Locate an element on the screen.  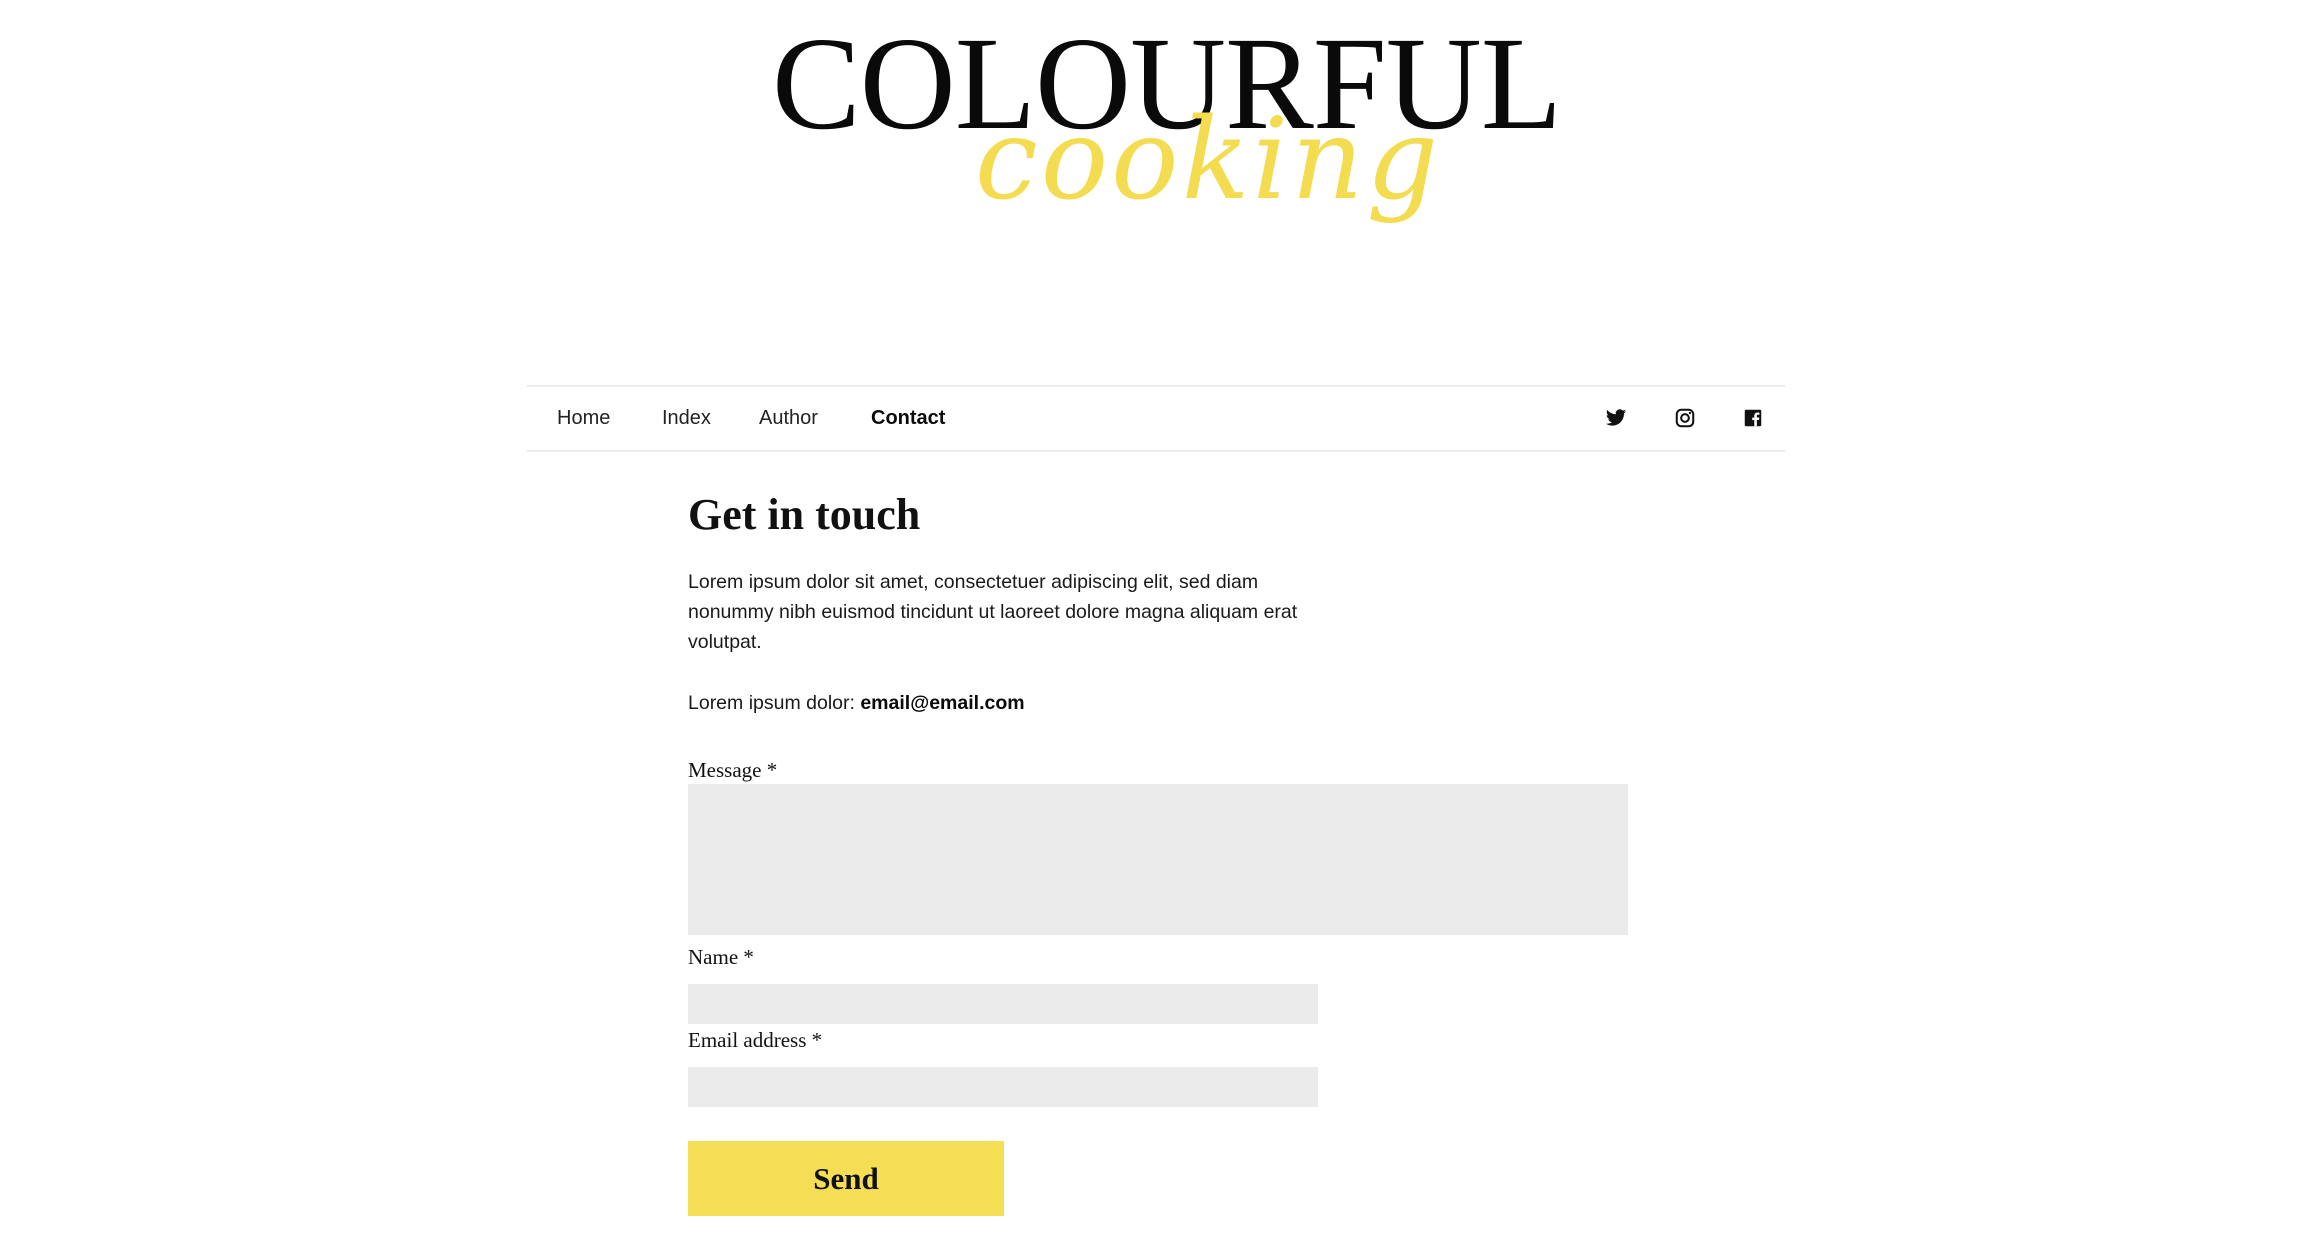
send-button: Send is located at coordinates (846, 1178).